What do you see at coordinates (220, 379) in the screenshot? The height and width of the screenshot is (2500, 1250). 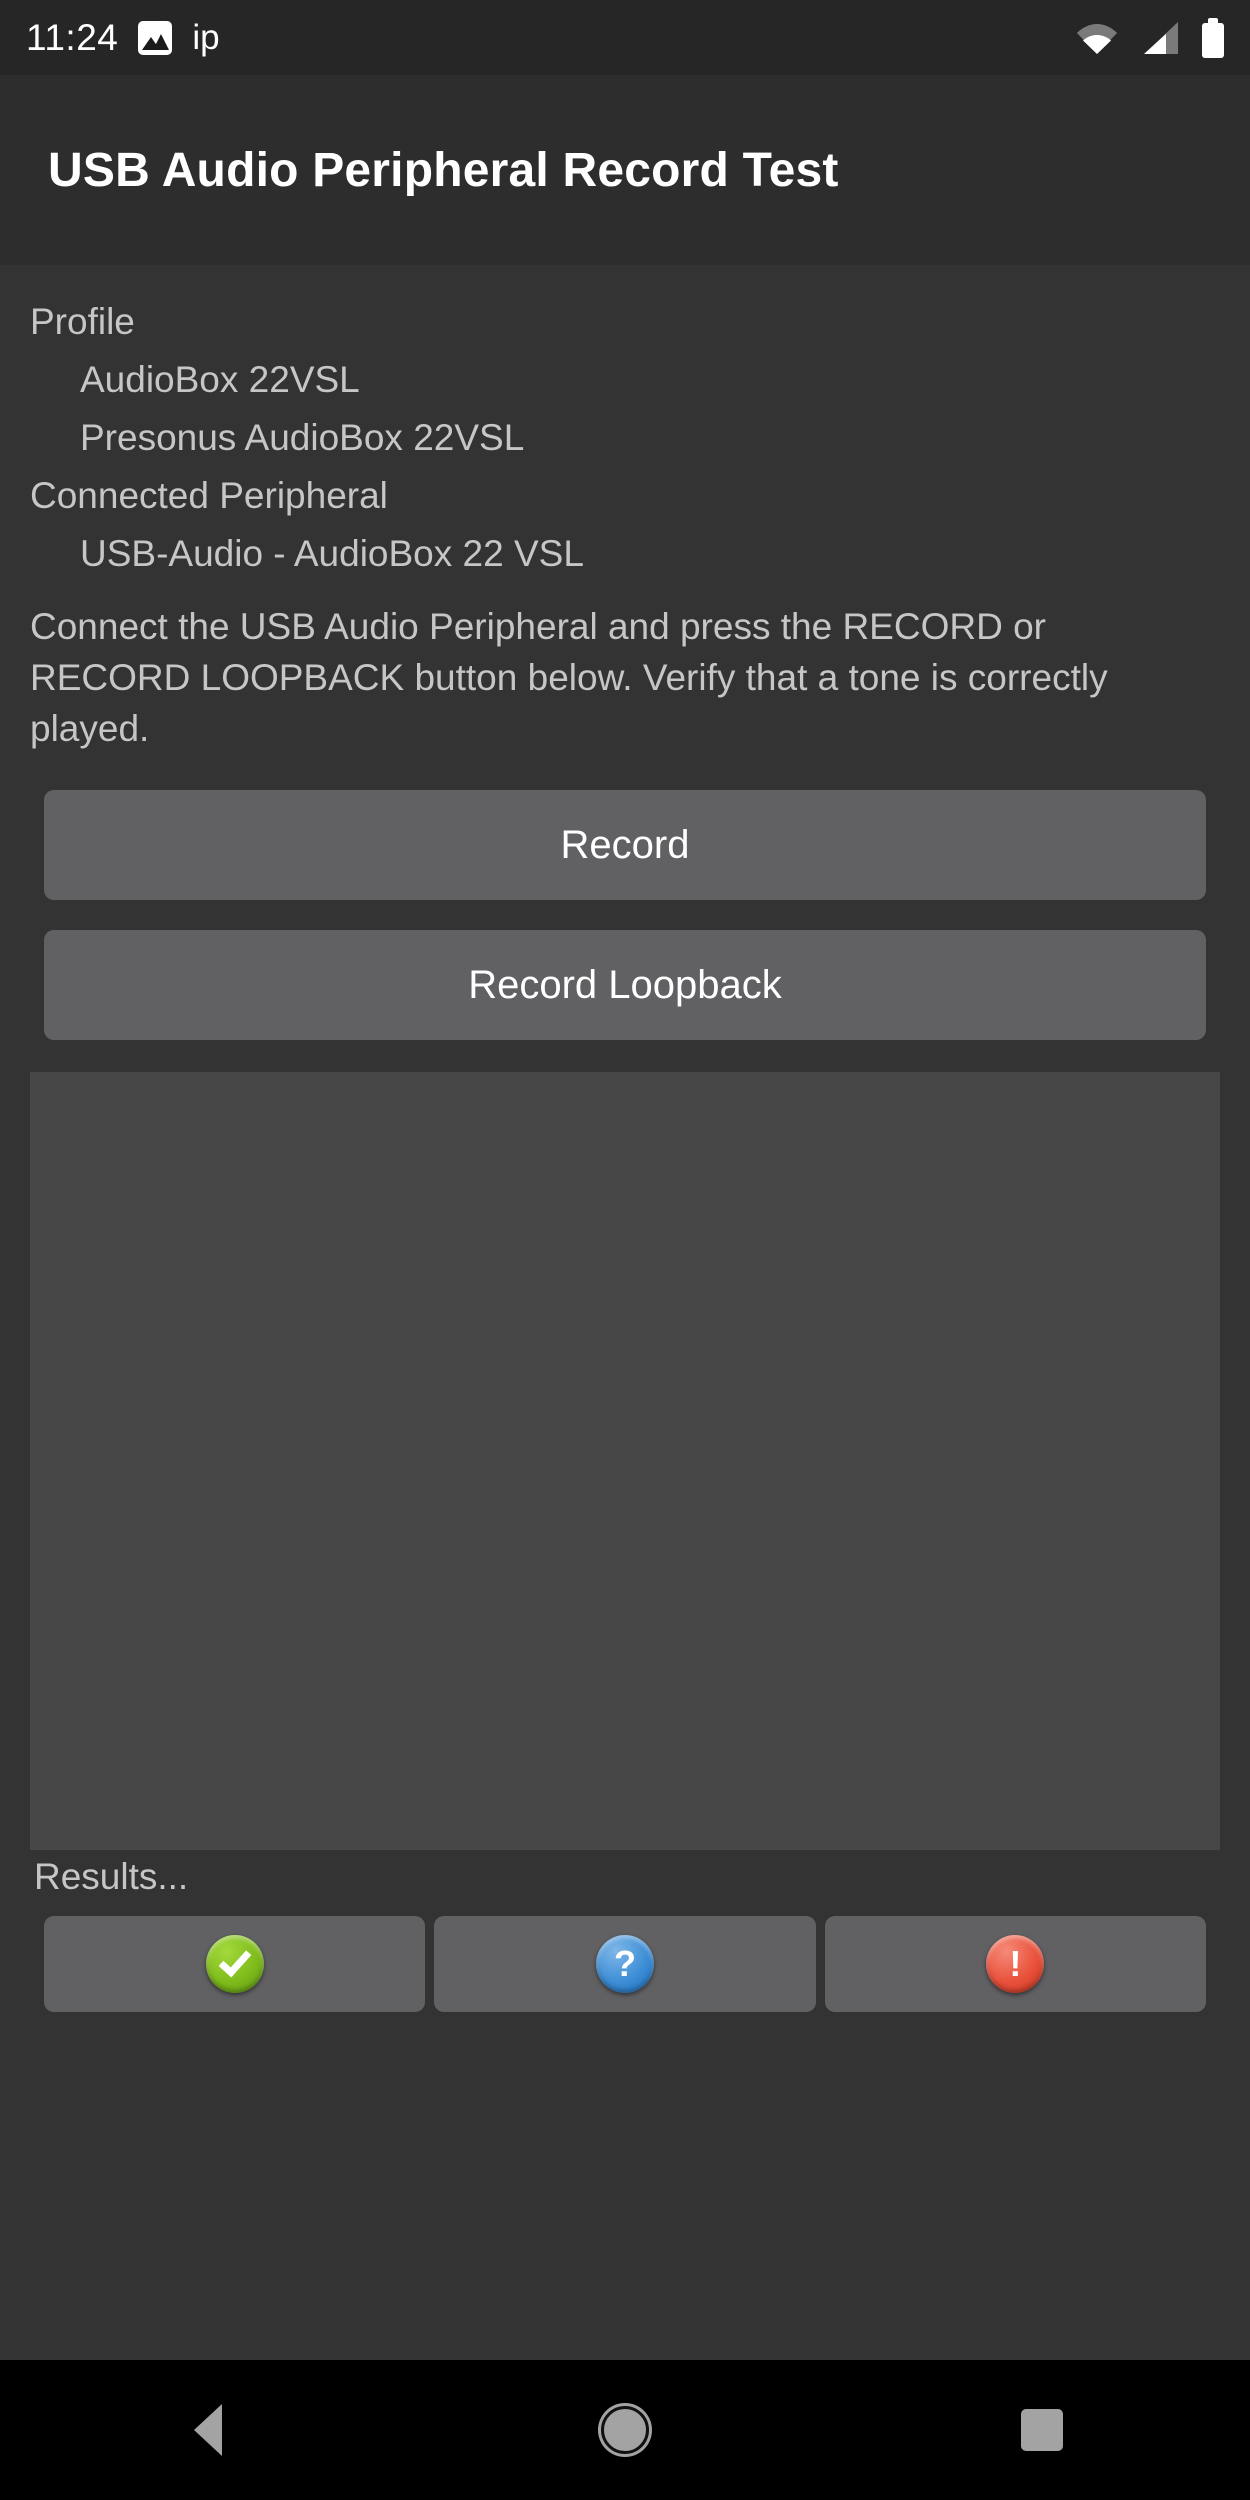 I see `profile-name: AudioBox 22VSL` at bounding box center [220, 379].